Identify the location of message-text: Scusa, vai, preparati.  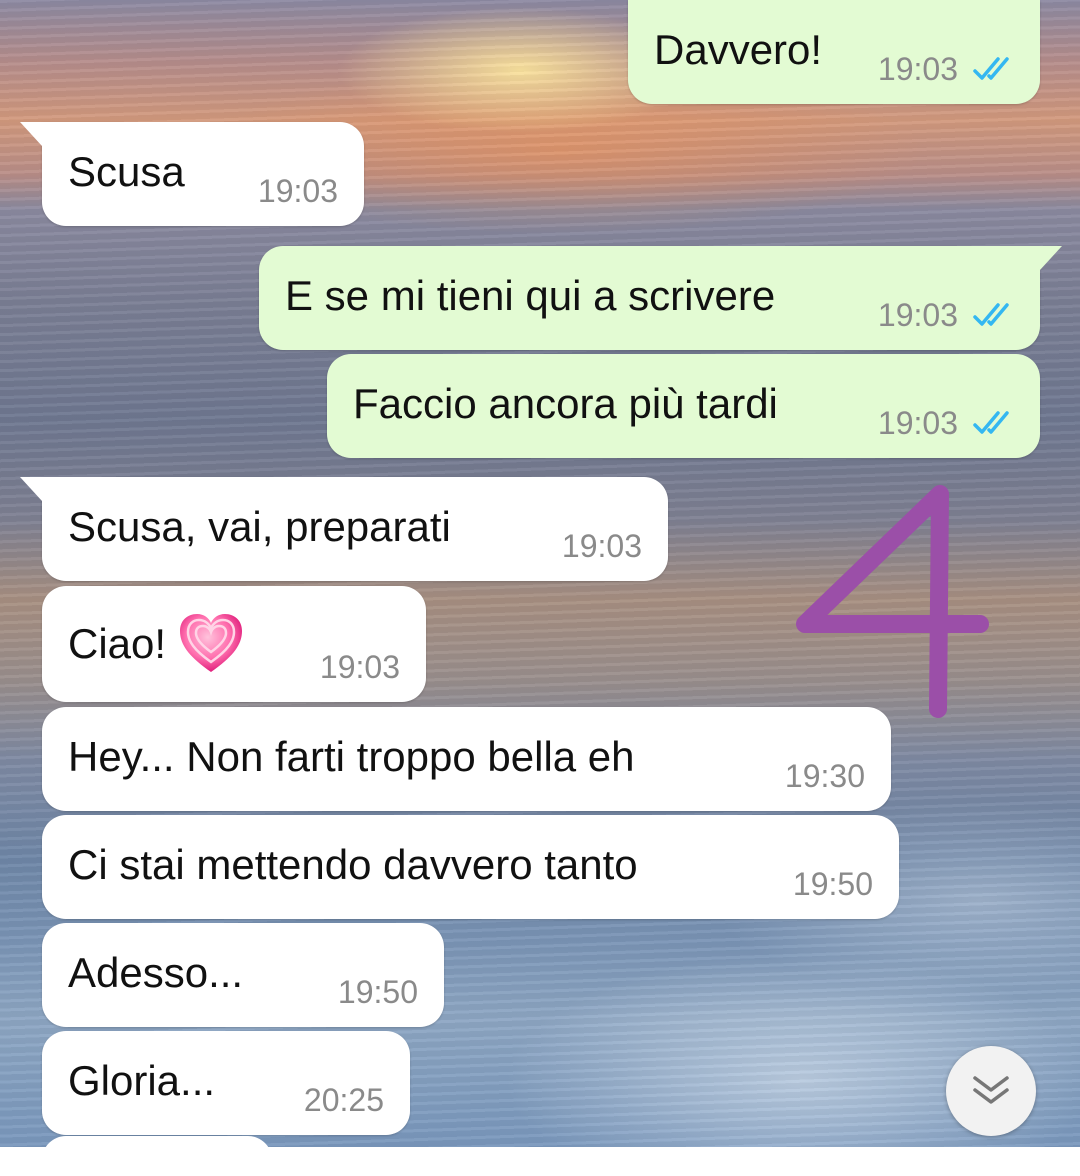
(259, 526).